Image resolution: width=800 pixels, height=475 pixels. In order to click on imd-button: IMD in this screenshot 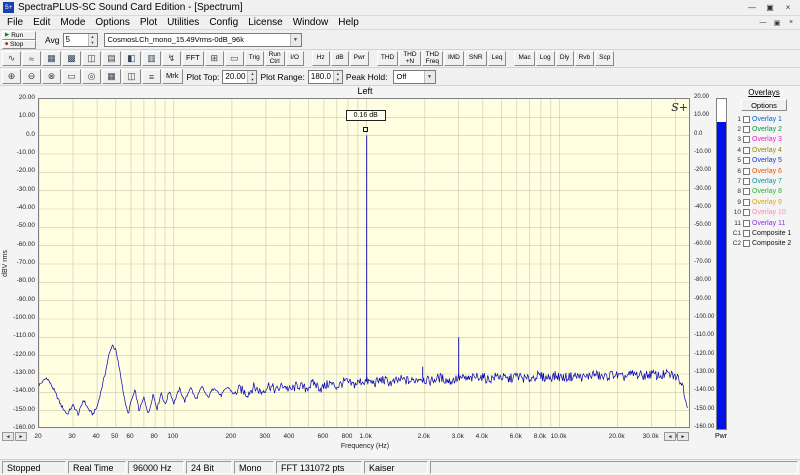, I will do `click(453, 58)`.